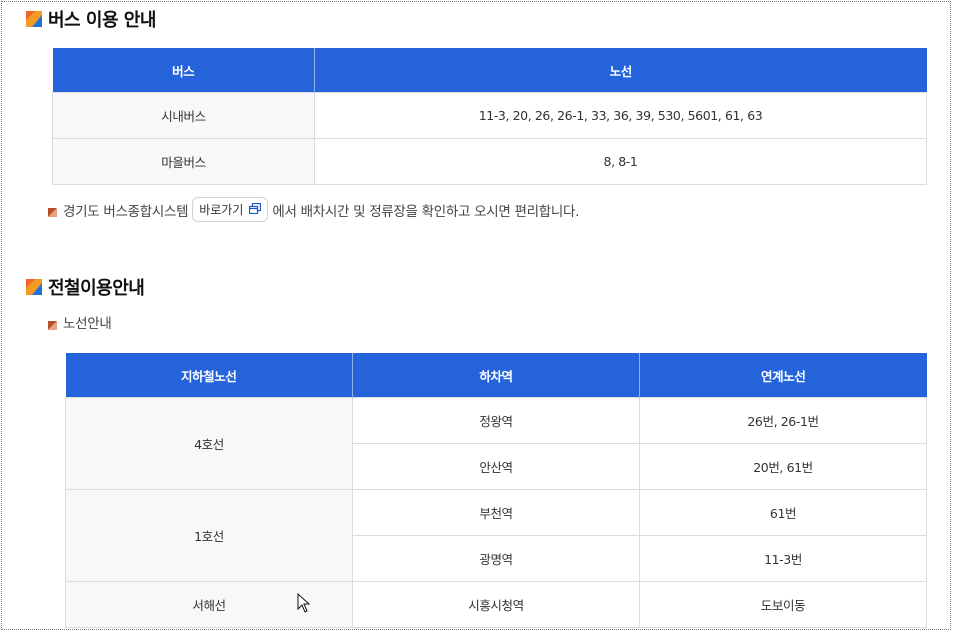  Describe the element at coordinates (304, 604) in the screenshot. I see `mouse-pointer-icon` at that location.